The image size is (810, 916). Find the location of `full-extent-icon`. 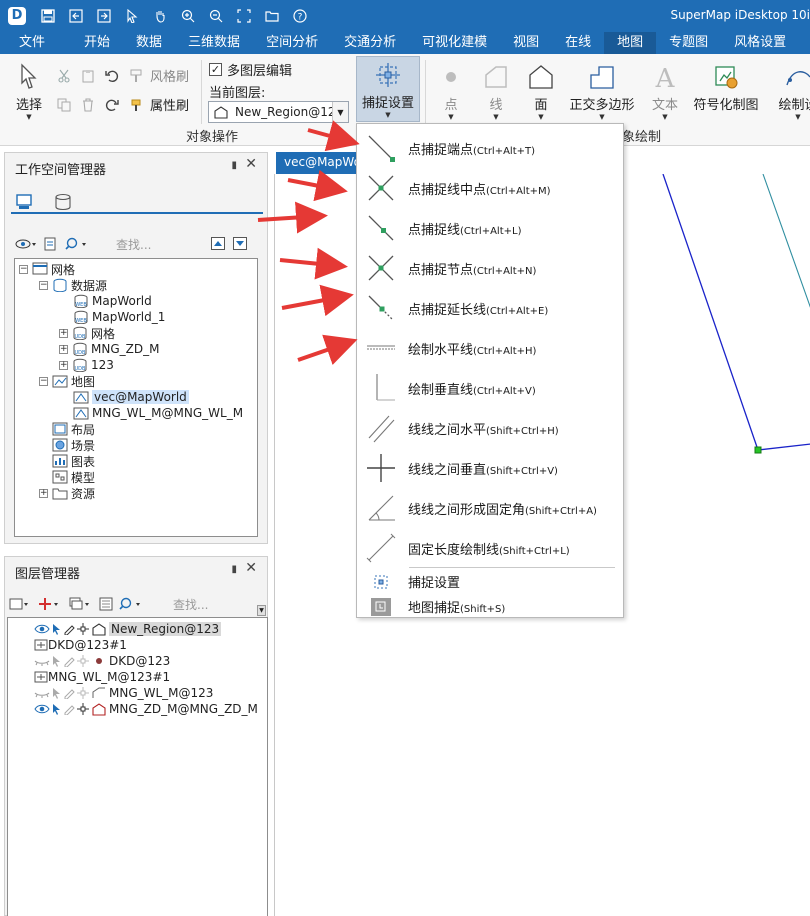

full-extent-icon is located at coordinates (244, 16).